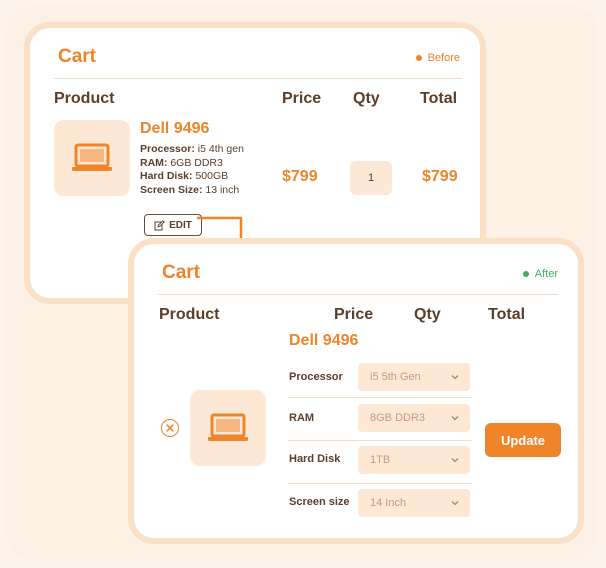 Image resolution: width=606 pixels, height=568 pixels. Describe the element at coordinates (184, 176) in the screenshot. I see `spec-hard-disk: Hard Disk: 500GB` at that location.